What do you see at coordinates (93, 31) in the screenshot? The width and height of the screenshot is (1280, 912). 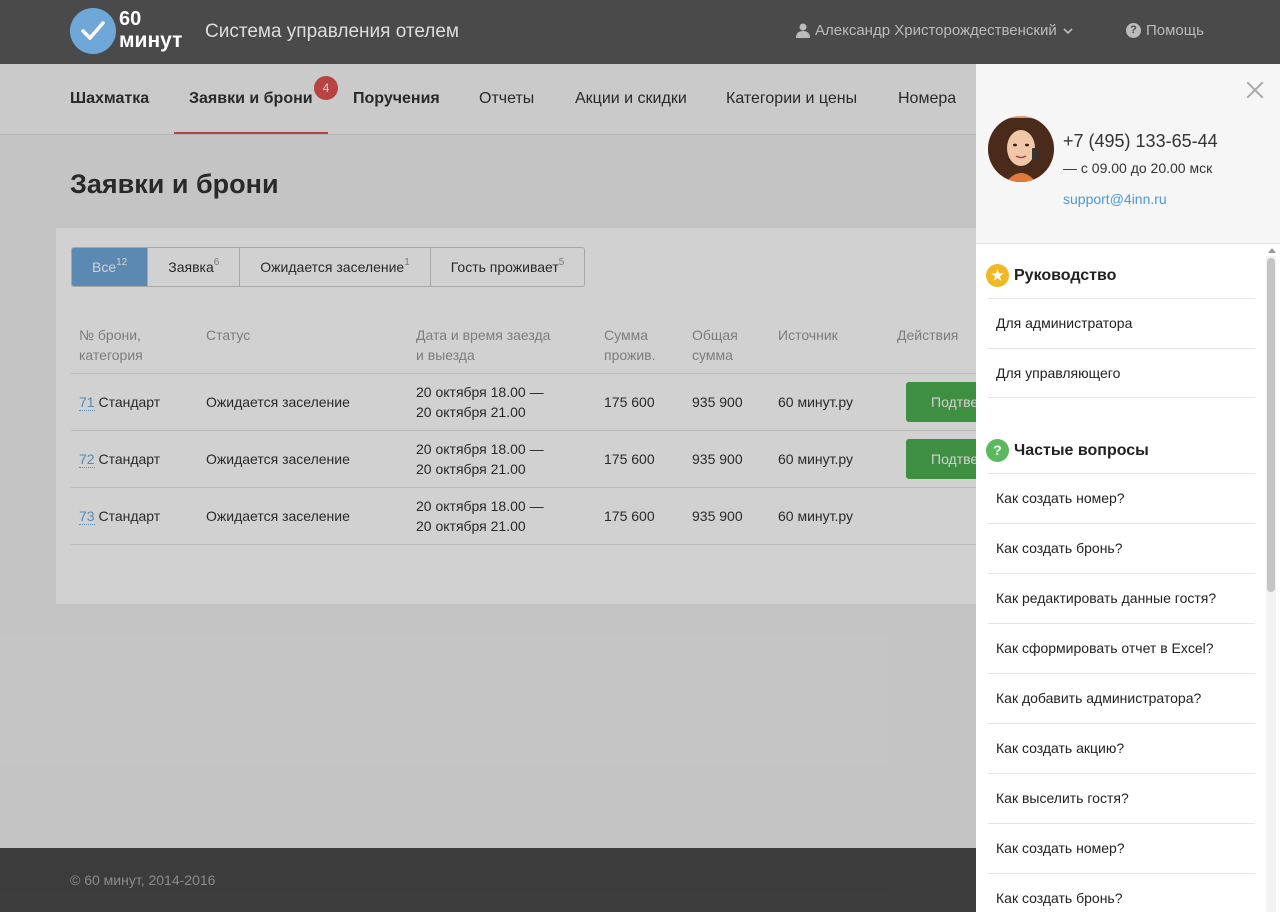 I see `logo-check-icon` at bounding box center [93, 31].